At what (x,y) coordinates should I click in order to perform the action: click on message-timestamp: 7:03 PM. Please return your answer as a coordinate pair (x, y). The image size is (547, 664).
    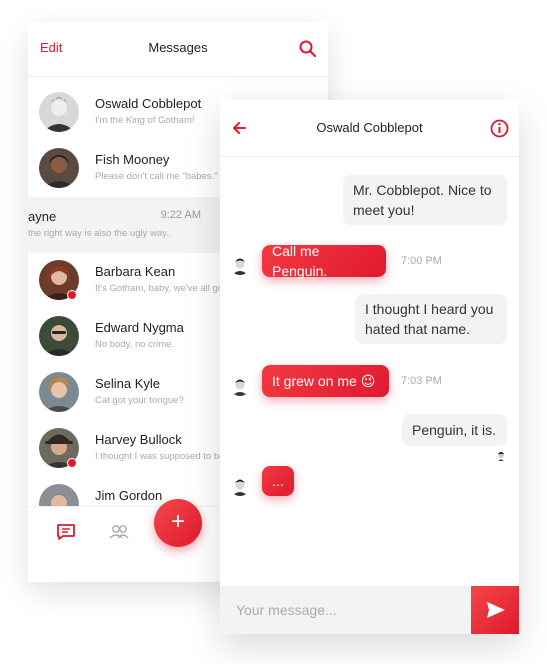
    Looking at the image, I should click on (421, 381).